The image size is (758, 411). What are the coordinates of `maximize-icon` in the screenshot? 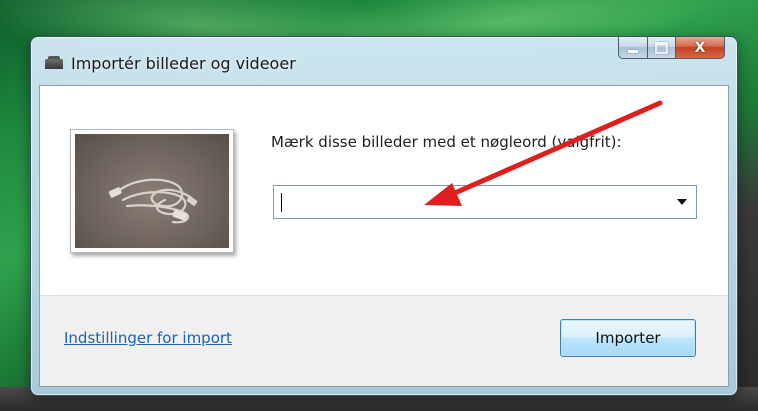 It's located at (661, 47).